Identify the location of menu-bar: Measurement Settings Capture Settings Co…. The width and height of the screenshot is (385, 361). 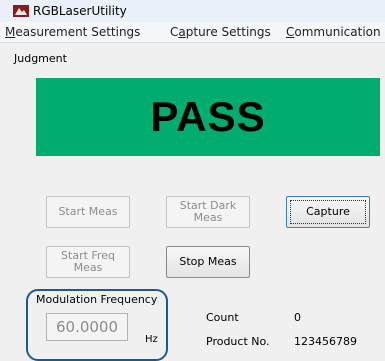
(192, 32).